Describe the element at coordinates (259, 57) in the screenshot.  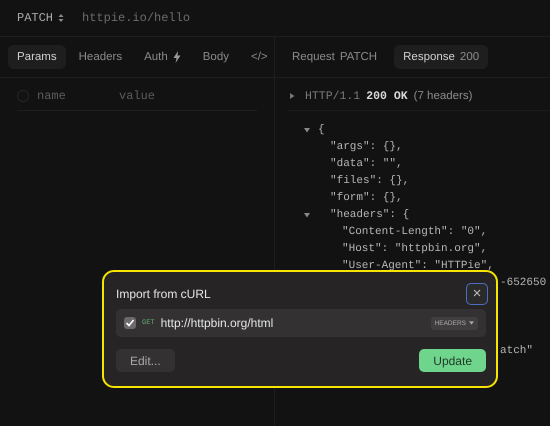
I see `request-tab: </>` at that location.